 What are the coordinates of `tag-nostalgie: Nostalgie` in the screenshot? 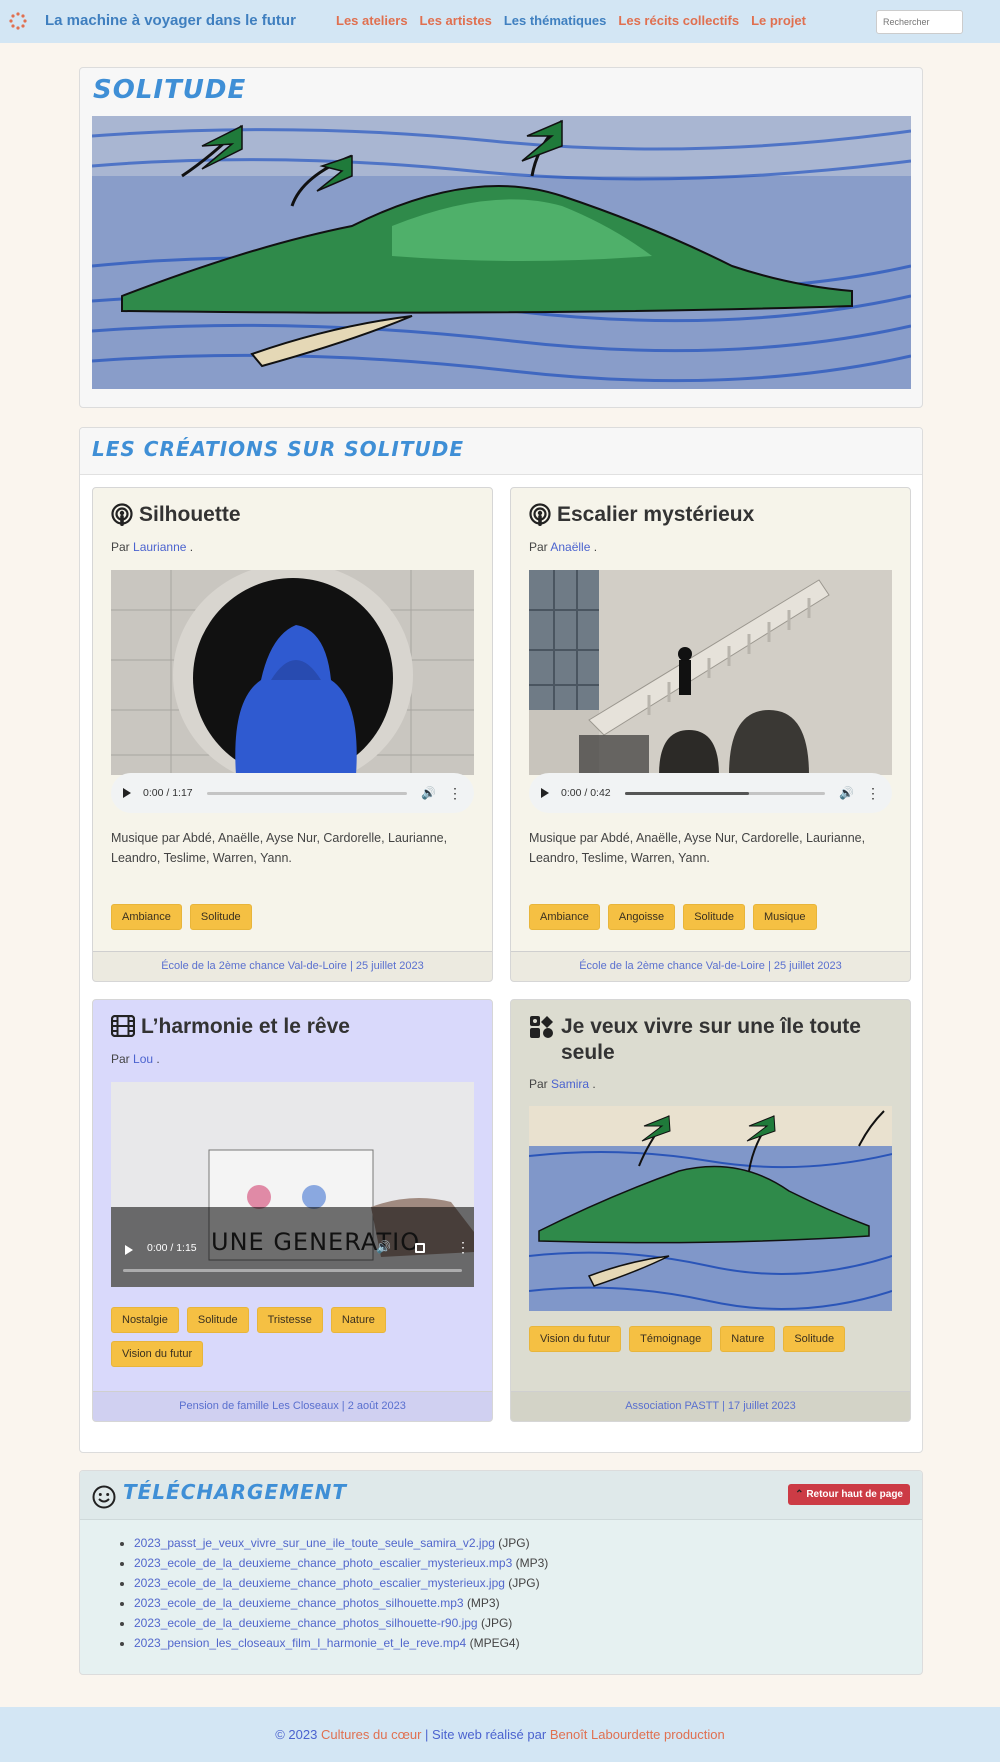 It's located at (145, 1320).